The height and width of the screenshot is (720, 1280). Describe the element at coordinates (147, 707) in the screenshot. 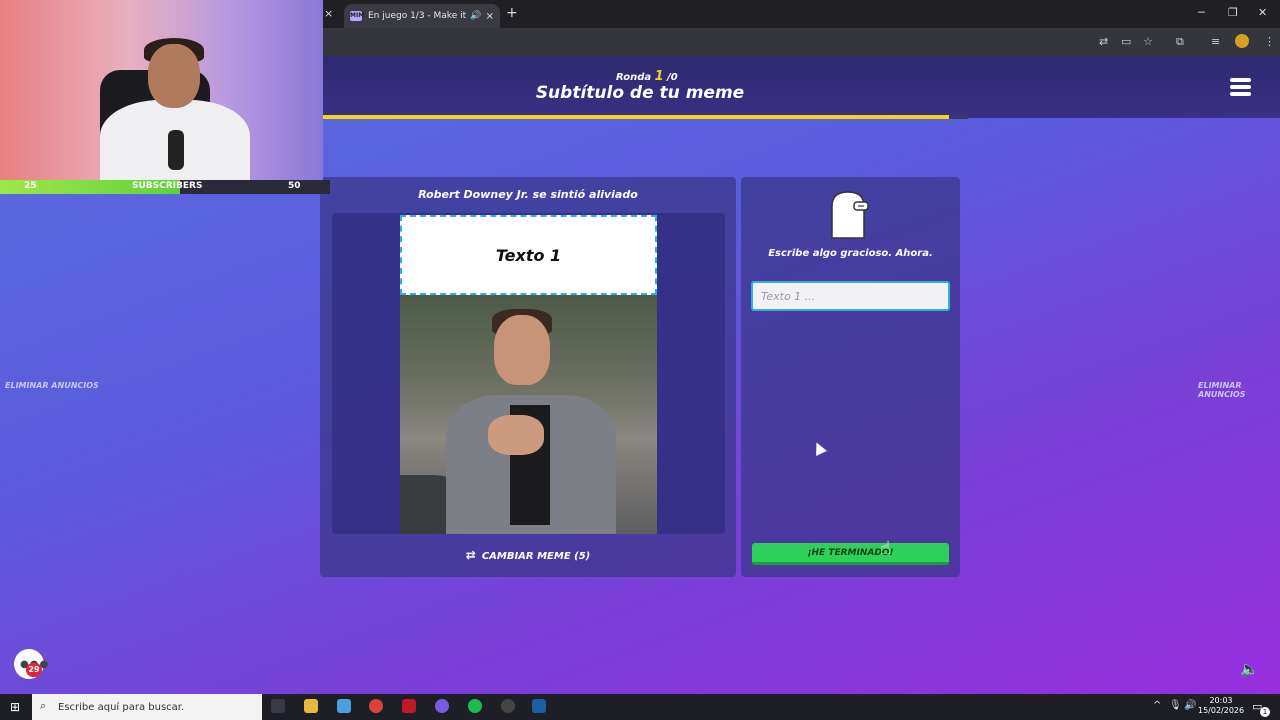

I see `taskbar-search-input: Escribe aquí para buscar.` at that location.